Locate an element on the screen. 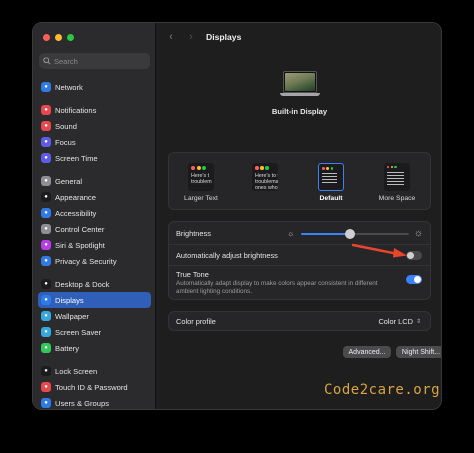  fingerprint-icon: ● is located at coordinates (46, 387).